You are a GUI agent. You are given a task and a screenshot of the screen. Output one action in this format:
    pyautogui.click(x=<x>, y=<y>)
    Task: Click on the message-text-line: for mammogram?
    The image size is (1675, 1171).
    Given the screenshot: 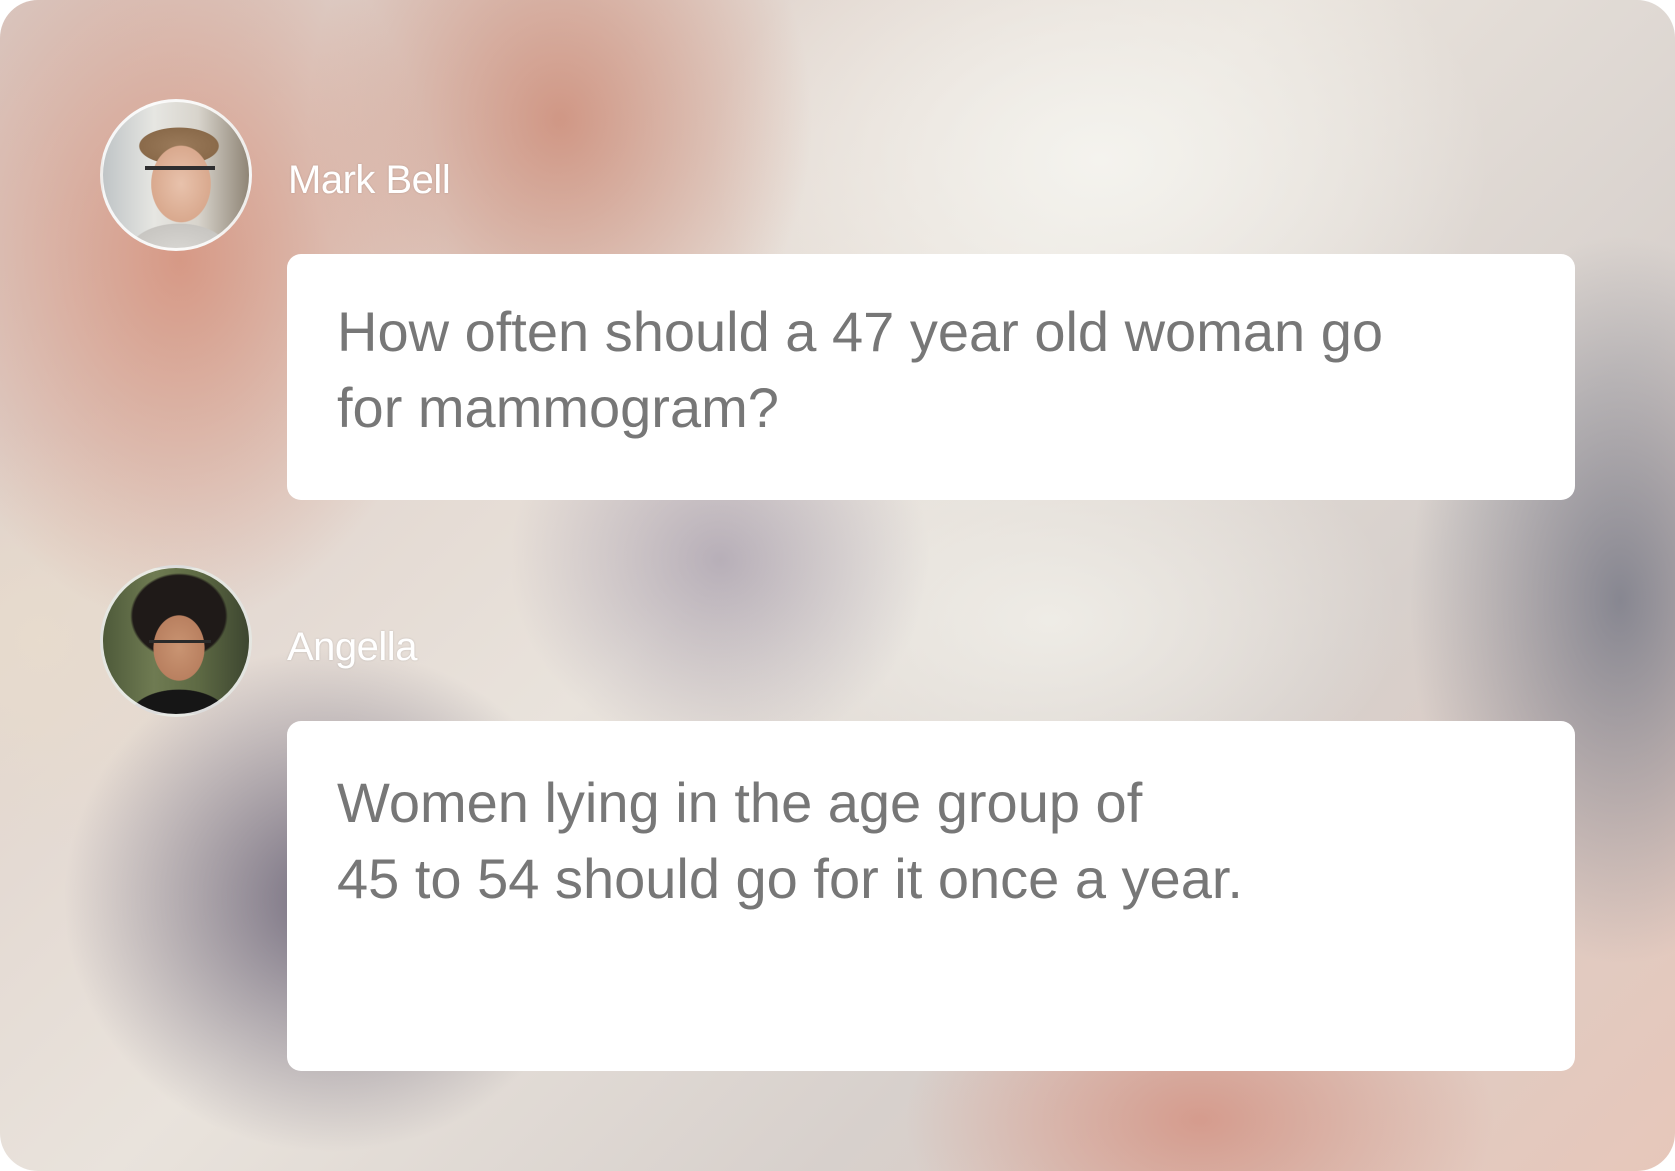 What is the action you would take?
    pyautogui.click(x=558, y=407)
    